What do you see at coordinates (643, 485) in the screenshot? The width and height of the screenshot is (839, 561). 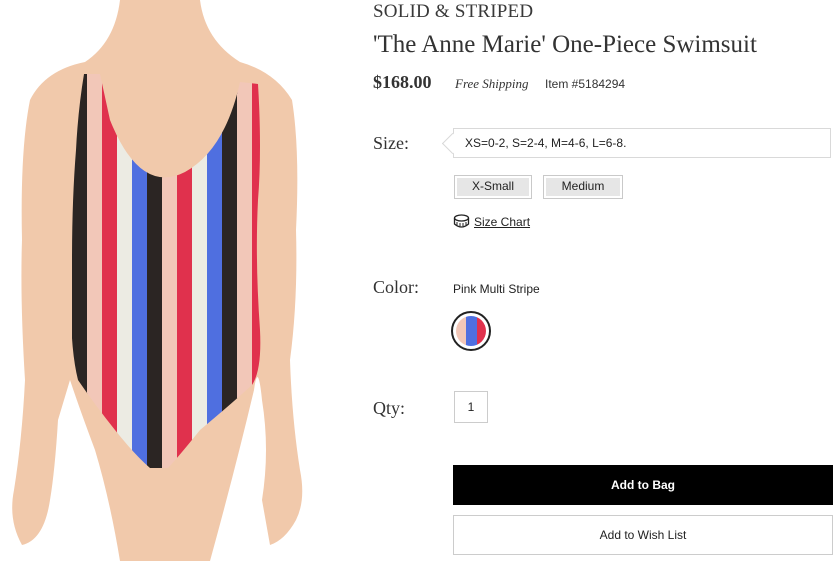 I see `add-to-bag-button: Add to Bag` at bounding box center [643, 485].